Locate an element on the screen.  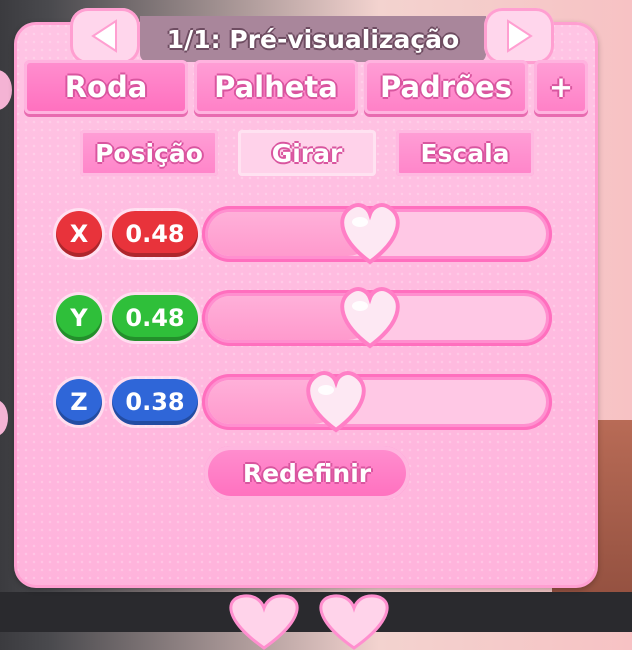
tab-palheta: Palheta is located at coordinates (276, 87).